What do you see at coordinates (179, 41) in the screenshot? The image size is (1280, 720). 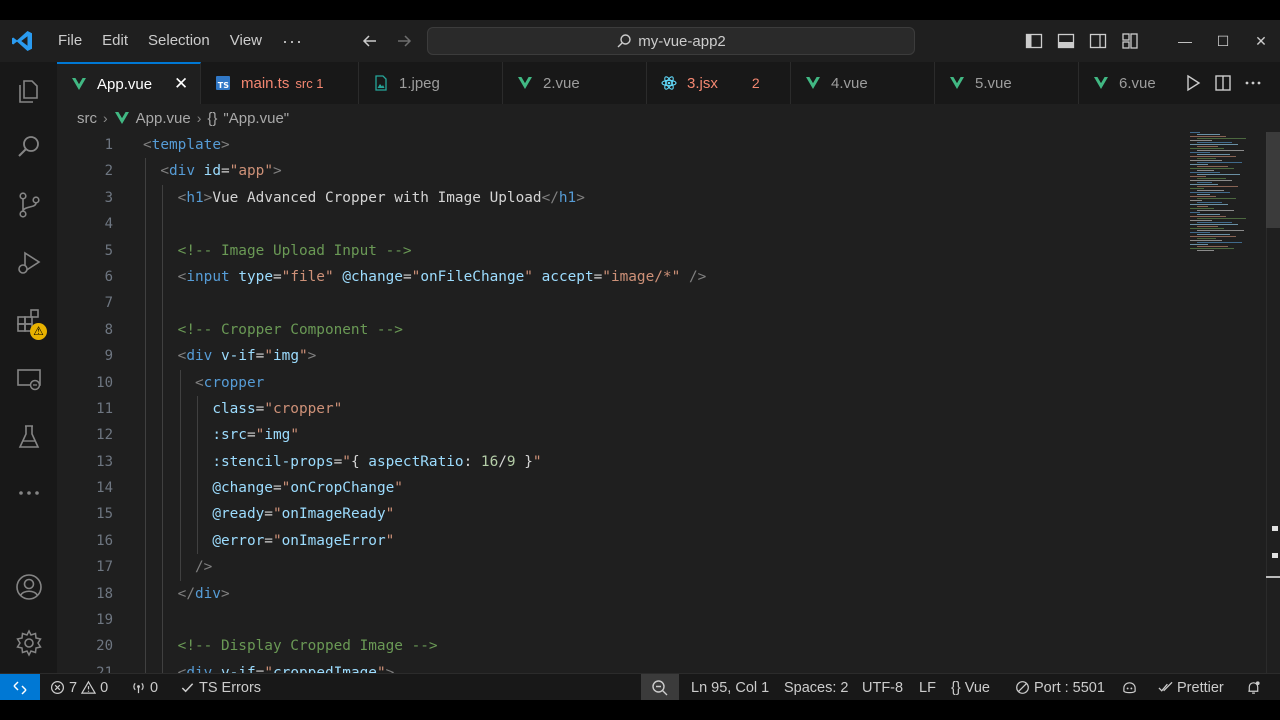 I see `menu-selection: Selection` at bounding box center [179, 41].